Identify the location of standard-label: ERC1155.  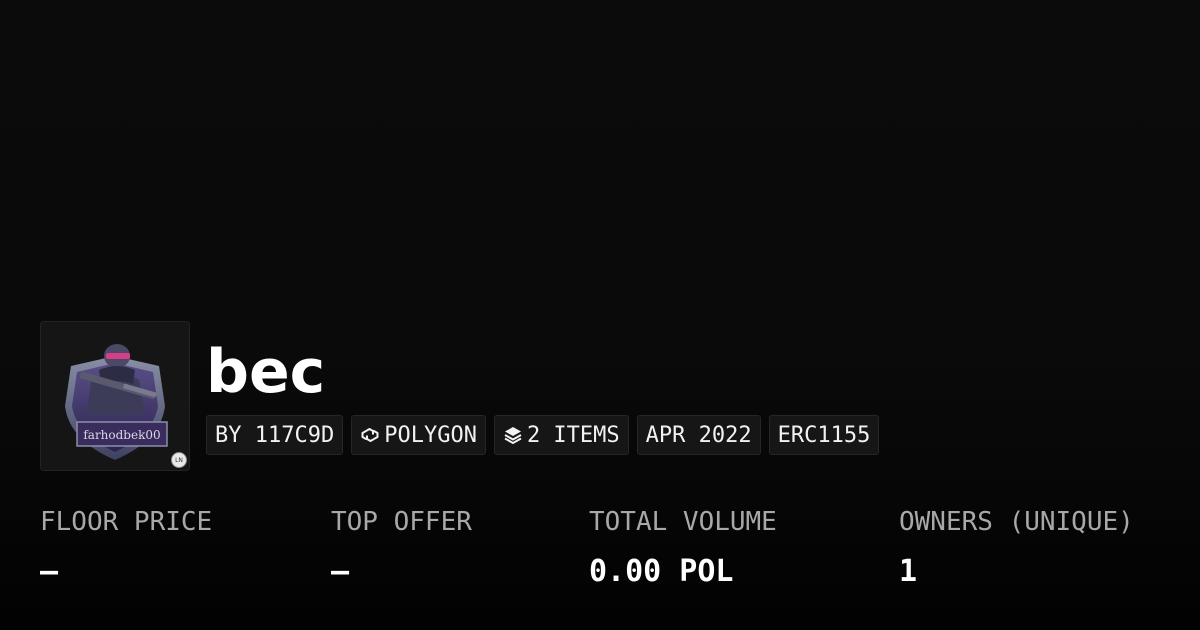
(824, 435).